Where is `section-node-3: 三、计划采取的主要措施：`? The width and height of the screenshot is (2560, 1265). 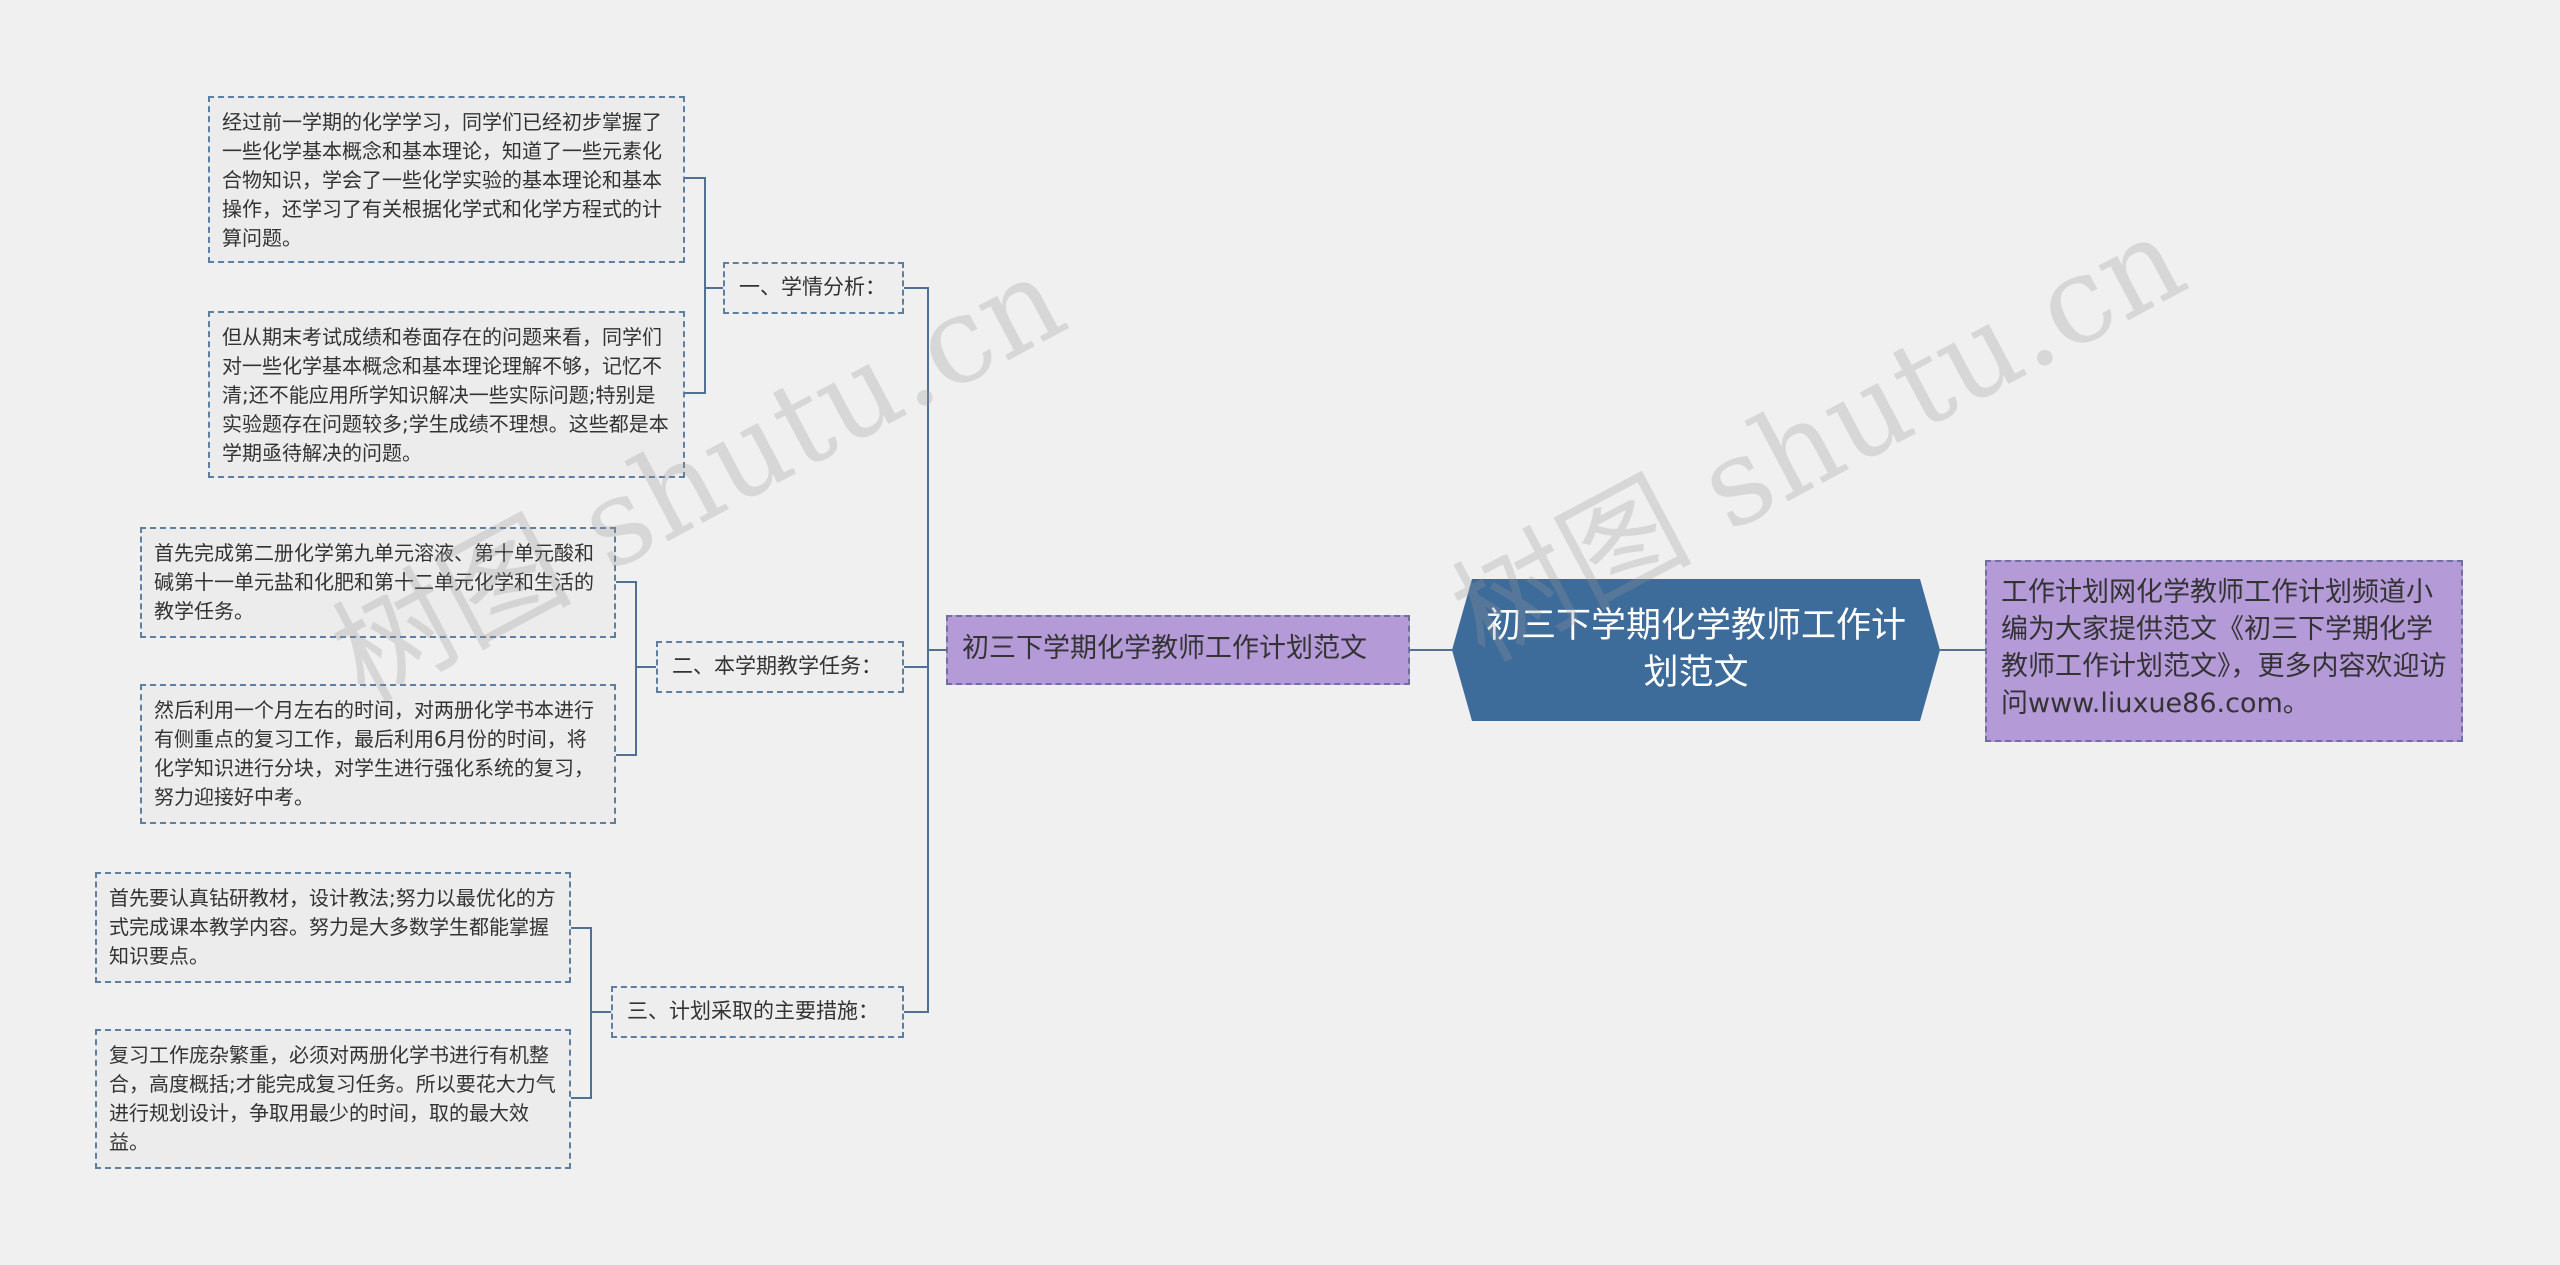 section-node-3: 三、计划采取的主要措施： is located at coordinates (757, 1012).